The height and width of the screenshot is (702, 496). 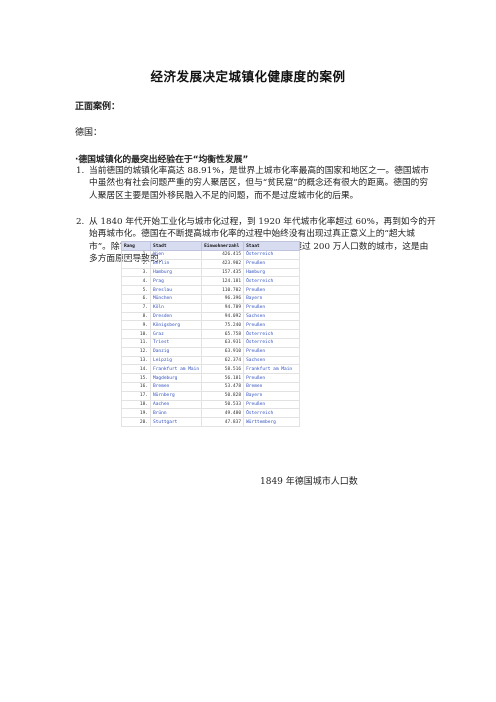 I want to click on cell-rank: 3., so click(x=136, y=272).